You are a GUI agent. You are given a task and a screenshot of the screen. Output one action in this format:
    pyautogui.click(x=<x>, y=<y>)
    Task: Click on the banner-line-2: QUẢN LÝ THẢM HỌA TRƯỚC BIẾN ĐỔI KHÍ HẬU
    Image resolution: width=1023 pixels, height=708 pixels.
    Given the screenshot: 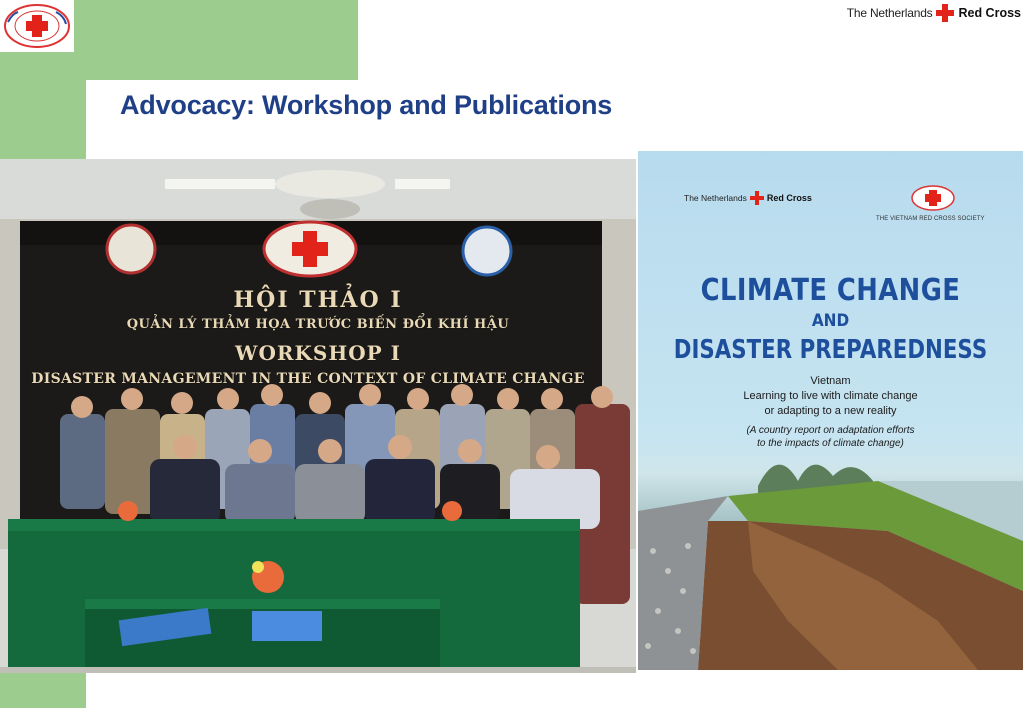 What is the action you would take?
    pyautogui.click(x=318, y=324)
    